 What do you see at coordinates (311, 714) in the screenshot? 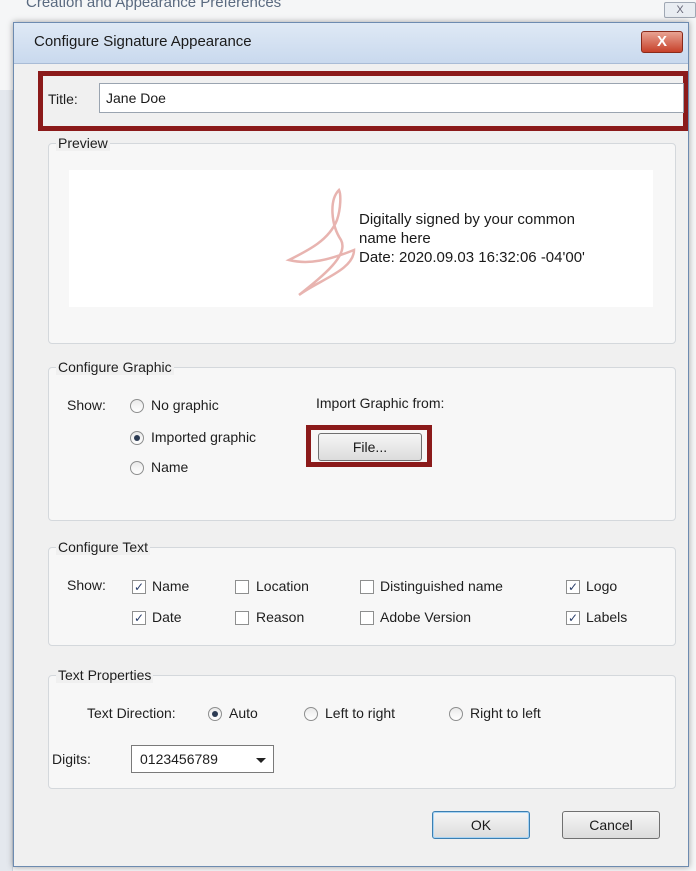
I see `radio-direction-ltr` at bounding box center [311, 714].